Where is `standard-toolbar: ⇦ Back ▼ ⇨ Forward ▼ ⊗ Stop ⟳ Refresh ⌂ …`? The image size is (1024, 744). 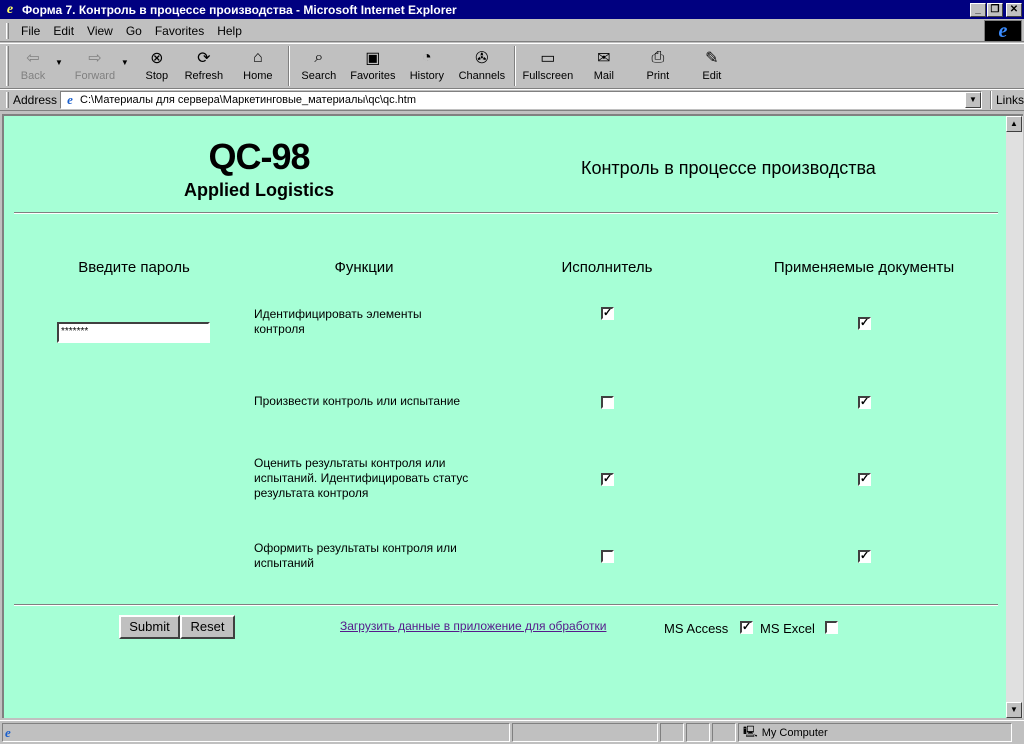
standard-toolbar: ⇦ Back ▼ ⇨ Forward ▼ ⊗ Stop ⟳ Refresh ⌂ … is located at coordinates (512, 66).